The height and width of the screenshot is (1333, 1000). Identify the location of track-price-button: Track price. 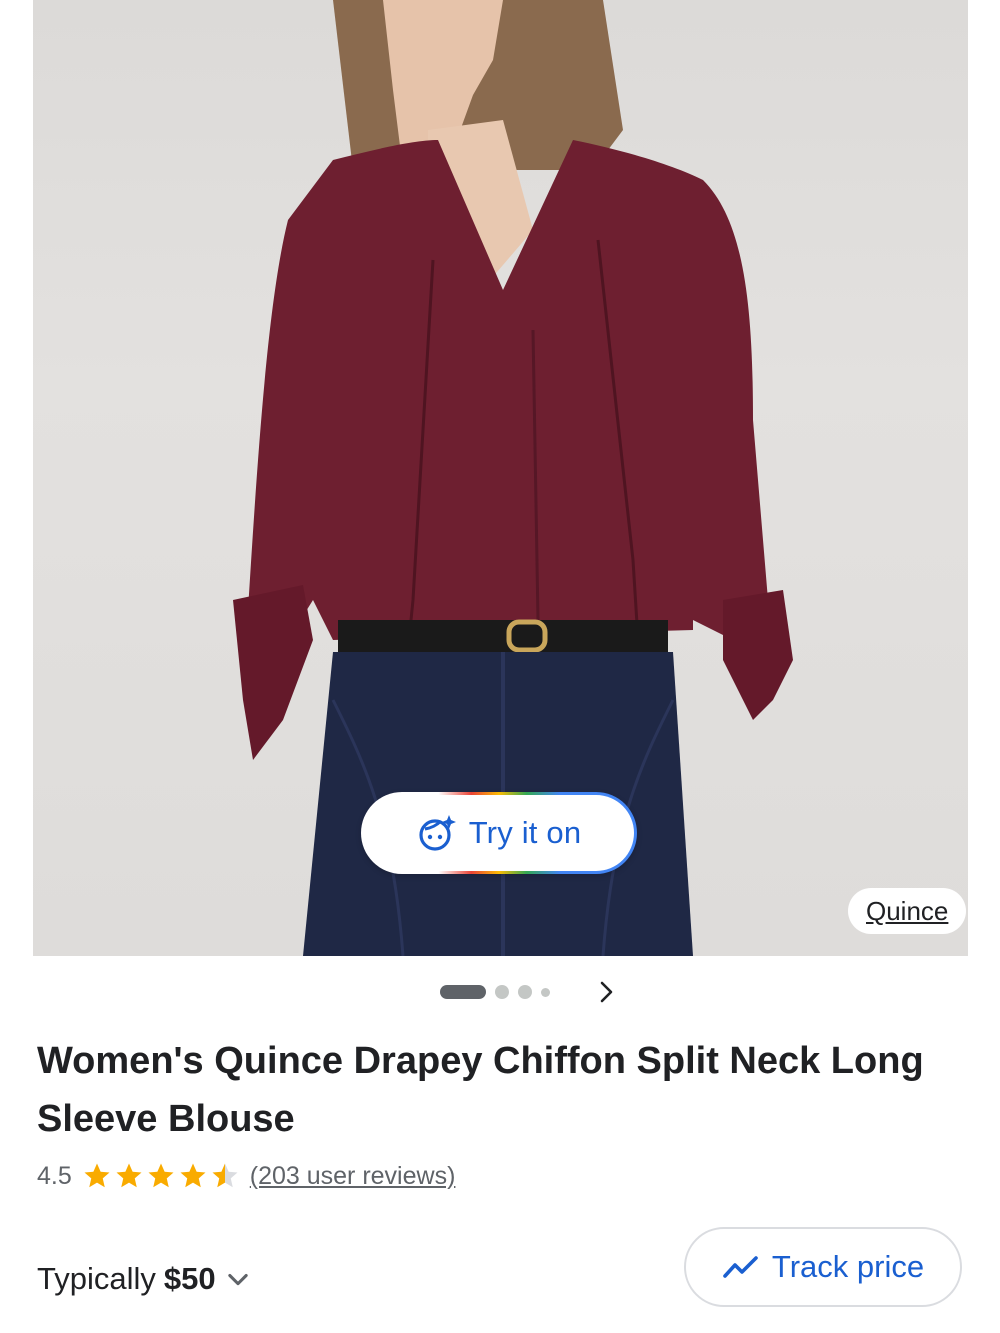
(823, 1267).